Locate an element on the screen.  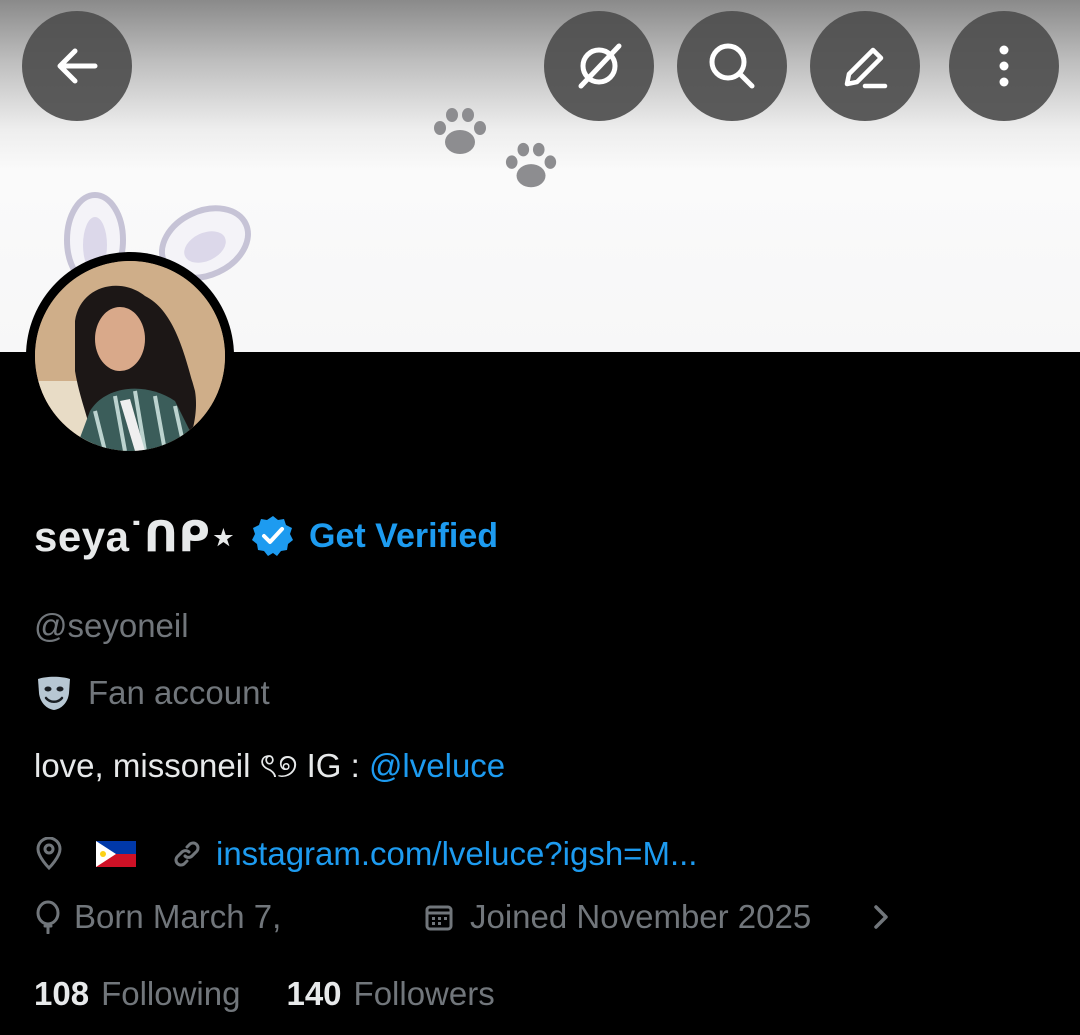
get-verified-link: Get Verified is located at coordinates (403, 536).